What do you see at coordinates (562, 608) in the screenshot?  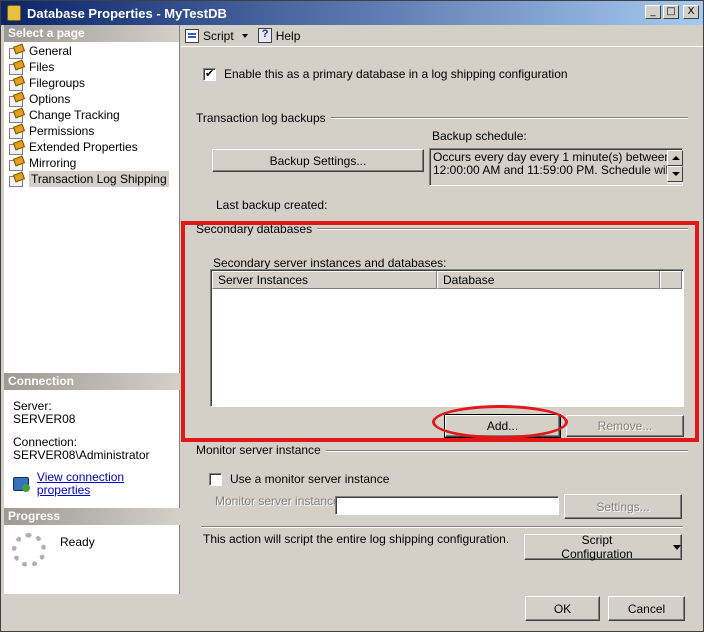 I see `ok-button: OK` at bounding box center [562, 608].